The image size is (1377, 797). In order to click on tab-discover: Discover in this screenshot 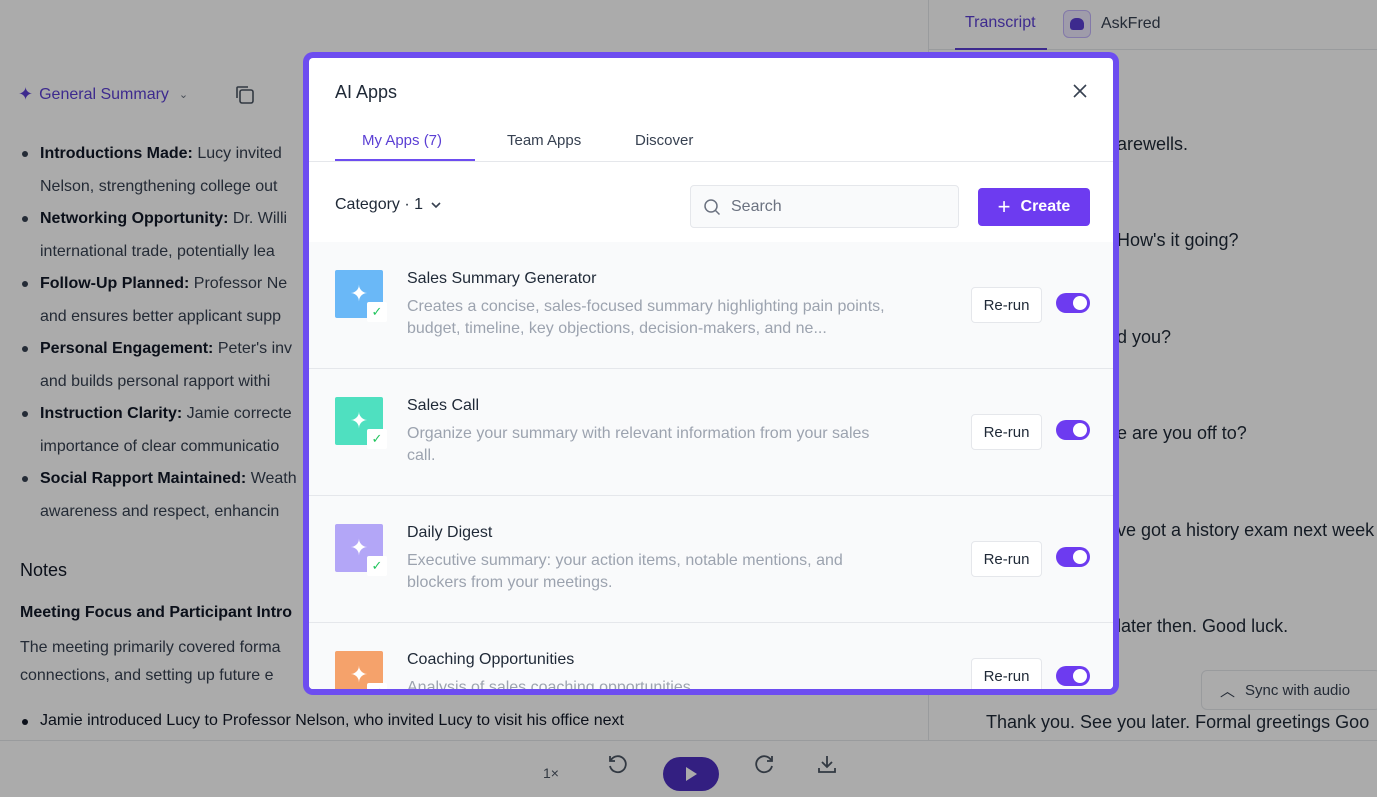, I will do `click(664, 140)`.